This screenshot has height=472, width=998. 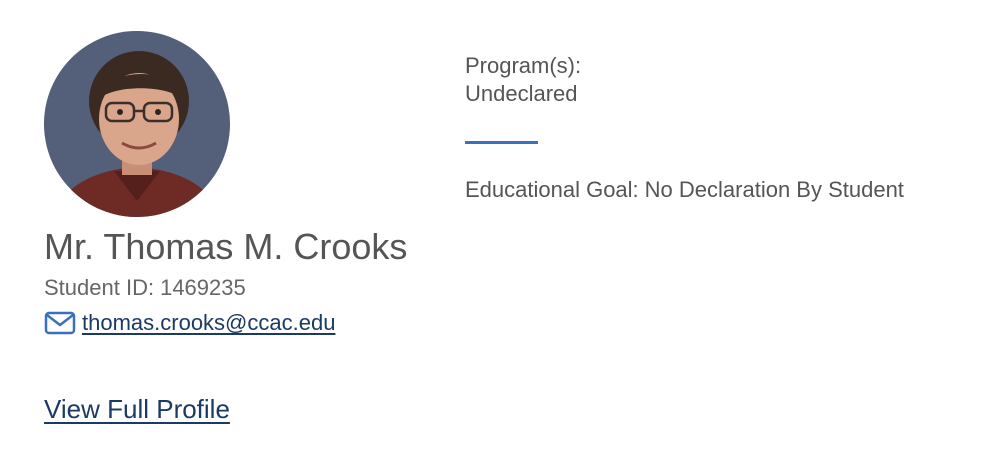 I want to click on student-id-value: 1469235, so click(x=203, y=287).